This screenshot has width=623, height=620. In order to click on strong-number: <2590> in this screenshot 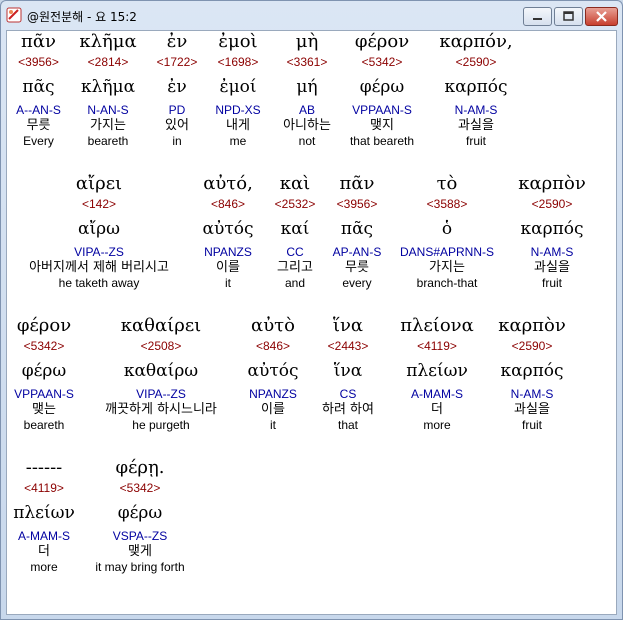, I will do `click(532, 346)`.